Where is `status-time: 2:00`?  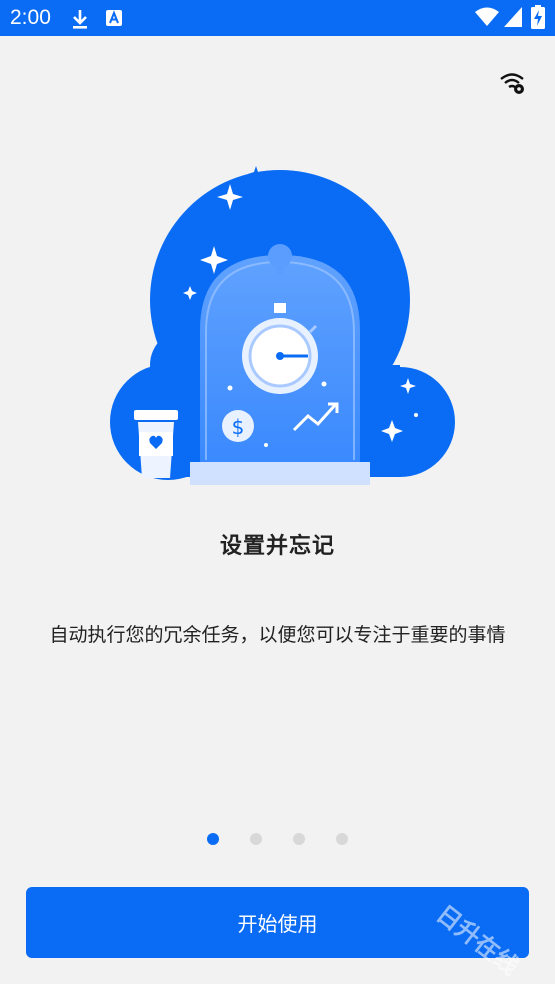
status-time: 2:00 is located at coordinates (30, 17).